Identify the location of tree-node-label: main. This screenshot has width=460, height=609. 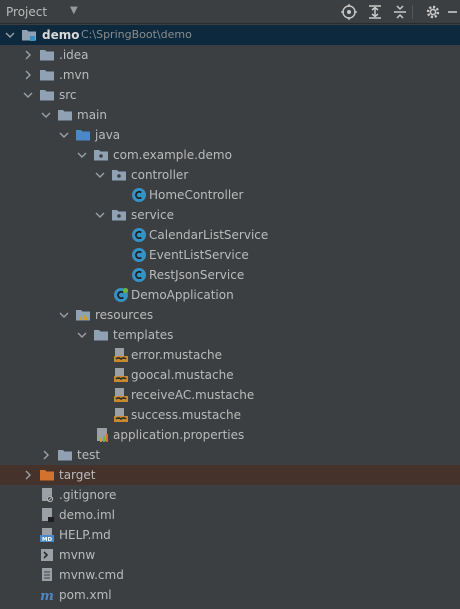
(92, 115).